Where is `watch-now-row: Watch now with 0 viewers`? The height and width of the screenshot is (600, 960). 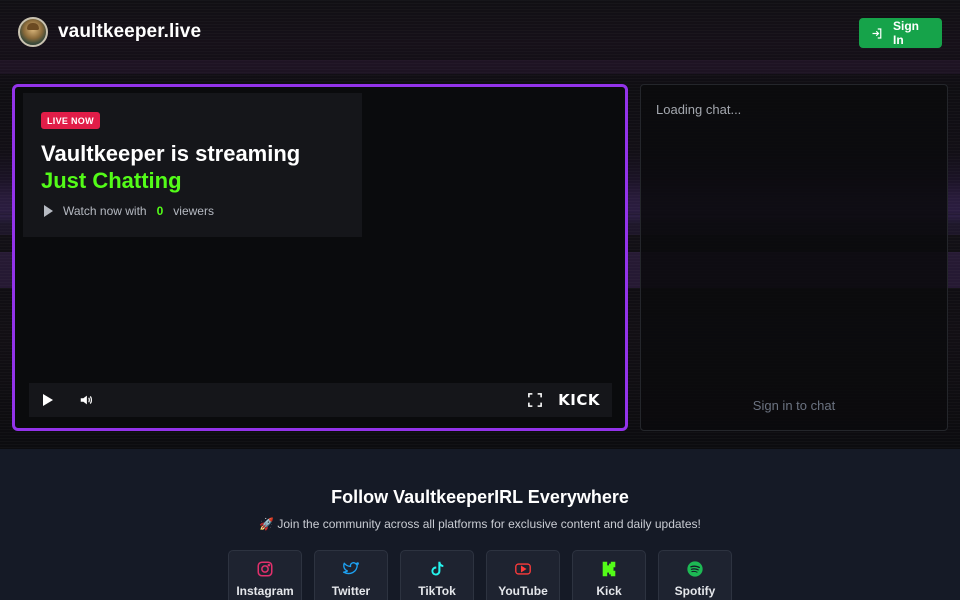
watch-now-row: Watch now with 0 viewers is located at coordinates (192, 211).